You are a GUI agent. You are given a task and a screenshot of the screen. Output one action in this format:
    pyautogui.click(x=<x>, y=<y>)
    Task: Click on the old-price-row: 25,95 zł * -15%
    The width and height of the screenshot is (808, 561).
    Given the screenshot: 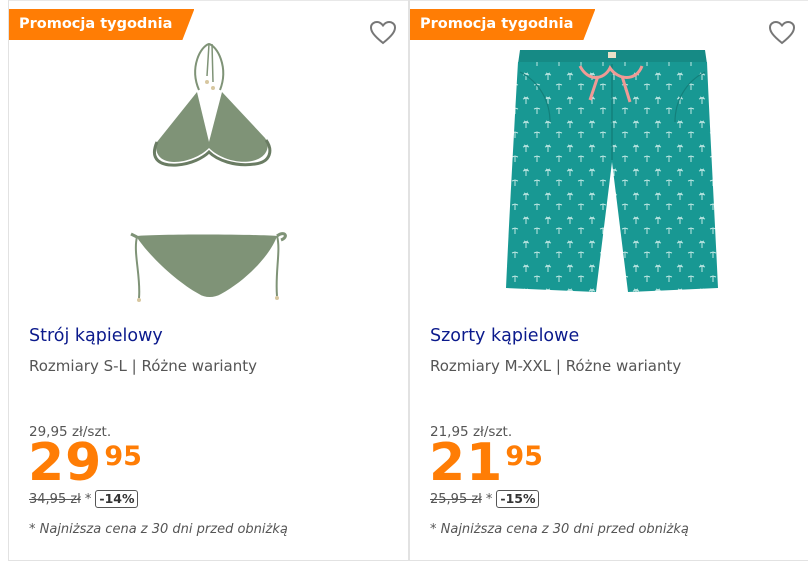 What is the action you would take?
    pyautogui.click(x=485, y=499)
    